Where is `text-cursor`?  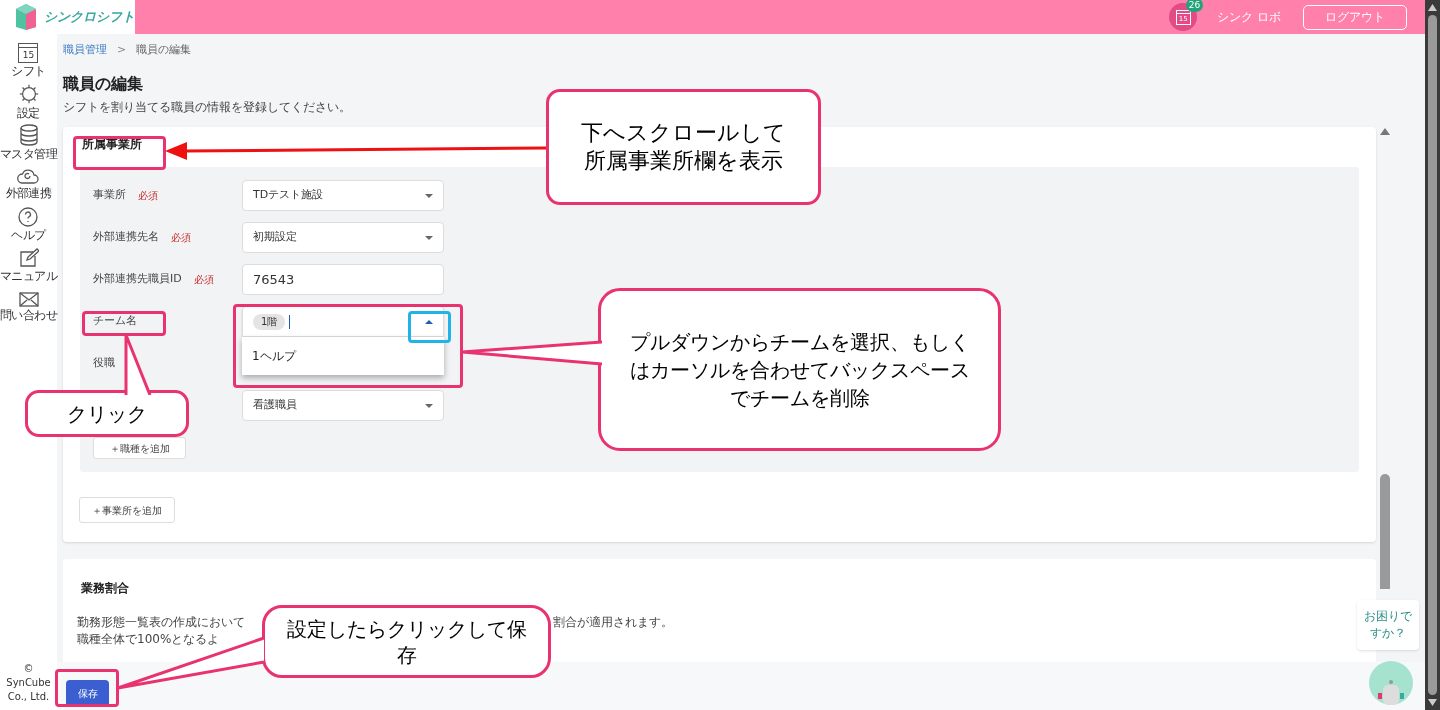 text-cursor is located at coordinates (290, 321).